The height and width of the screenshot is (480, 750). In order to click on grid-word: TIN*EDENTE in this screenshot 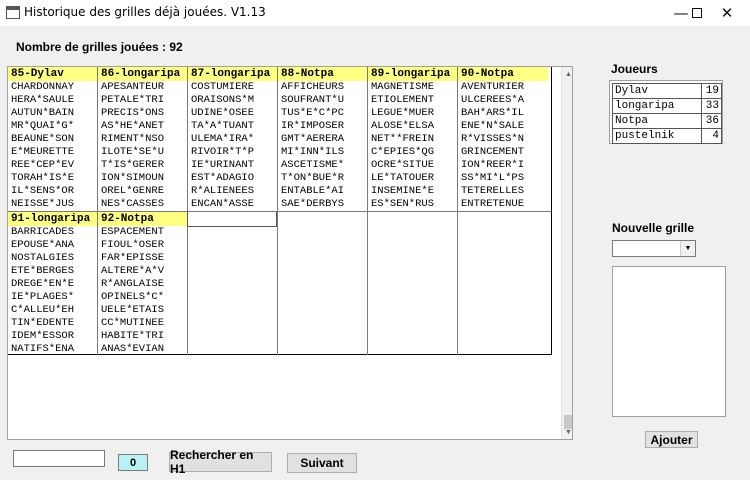, I will do `click(43, 323)`.